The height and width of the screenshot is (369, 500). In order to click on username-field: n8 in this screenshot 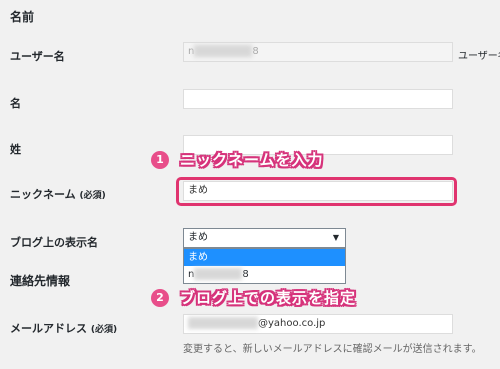, I will do `click(318, 52)`.